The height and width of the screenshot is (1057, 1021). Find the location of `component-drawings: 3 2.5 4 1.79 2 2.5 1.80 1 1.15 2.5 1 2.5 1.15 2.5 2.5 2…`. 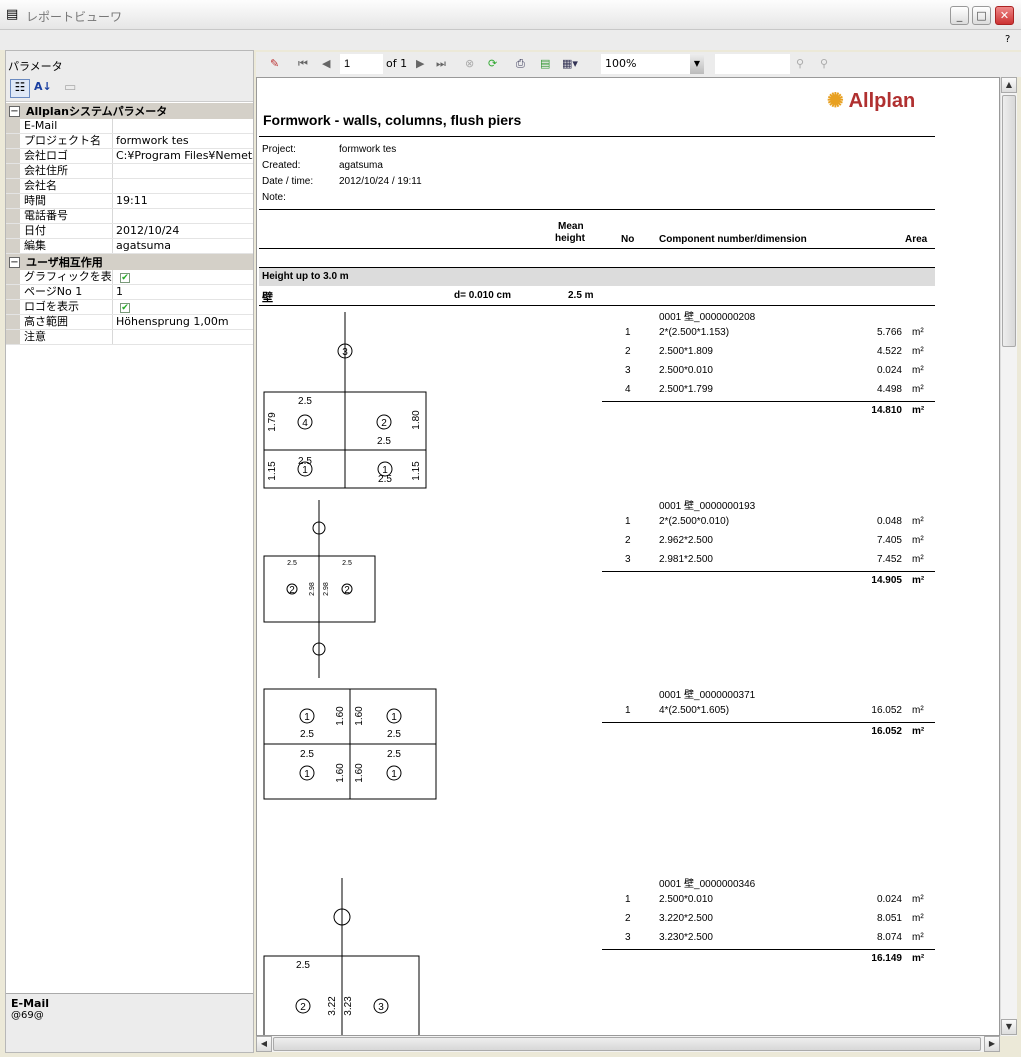

component-drawings: 3 2.5 4 1.79 2 2.5 1.80 1 1.15 2.5 1 2.5 1.15 2.5 2.5 2… is located at coordinates (350, 673).